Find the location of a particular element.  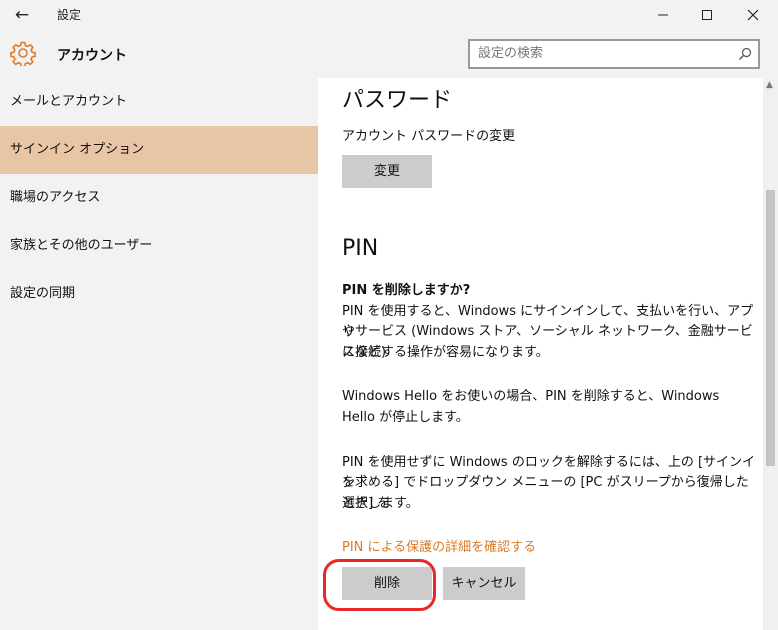

scroll-up-icon: ▲ is located at coordinates (769, 85).